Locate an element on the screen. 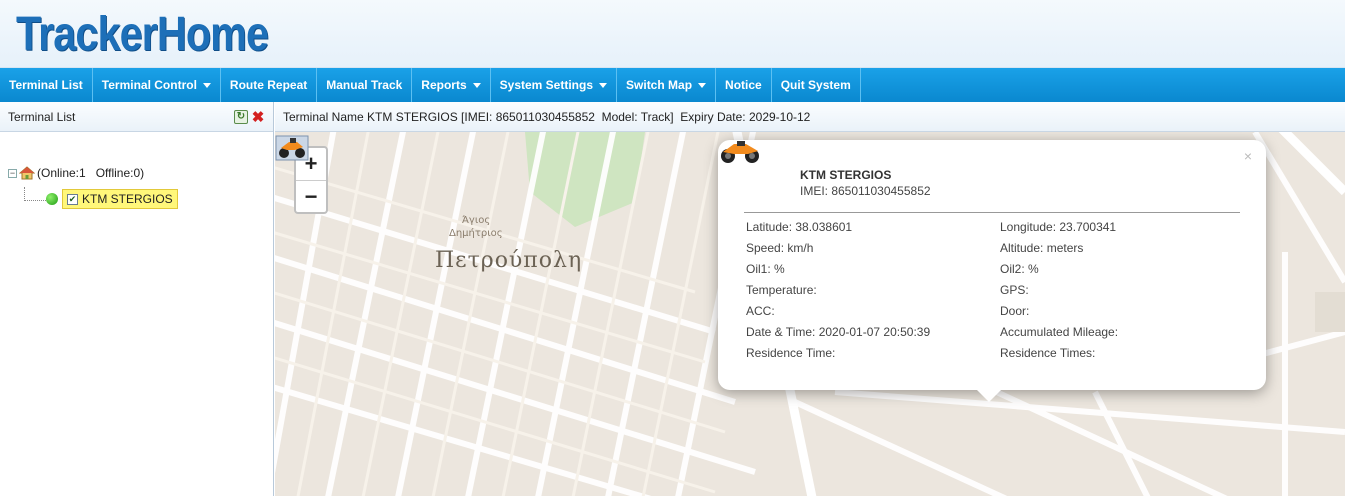  terminal-tree: − (Online:1 Offline:0) ✔ KTM STERGIOS is located at coordinates (93, 186).